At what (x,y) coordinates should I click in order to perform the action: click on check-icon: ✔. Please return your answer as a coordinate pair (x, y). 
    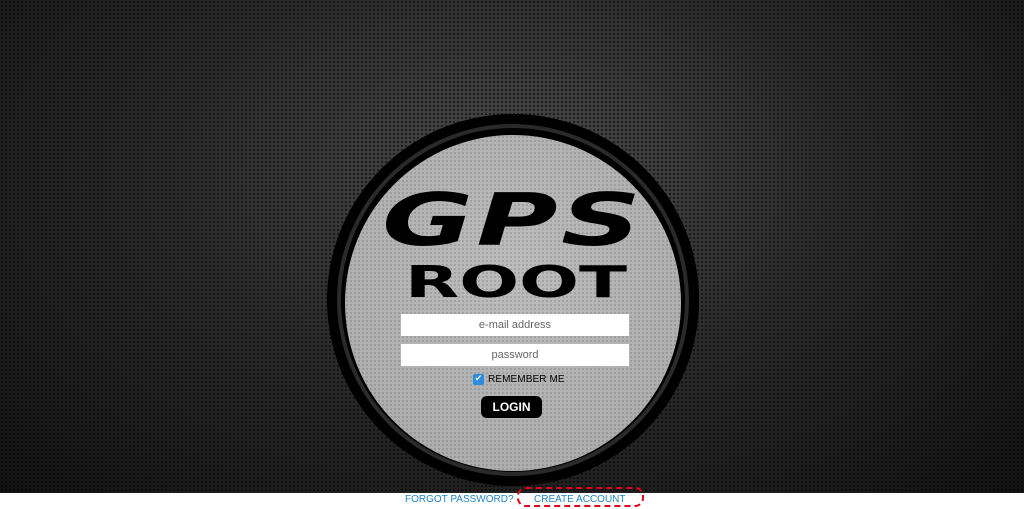
    Looking at the image, I should click on (478, 379).